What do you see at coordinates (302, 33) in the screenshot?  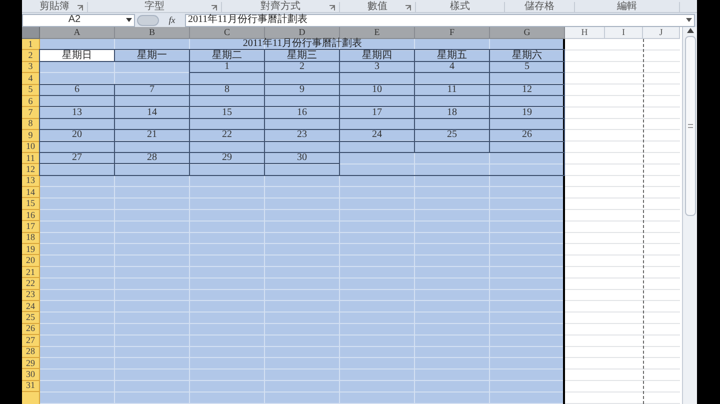 I see `column-header: D` at bounding box center [302, 33].